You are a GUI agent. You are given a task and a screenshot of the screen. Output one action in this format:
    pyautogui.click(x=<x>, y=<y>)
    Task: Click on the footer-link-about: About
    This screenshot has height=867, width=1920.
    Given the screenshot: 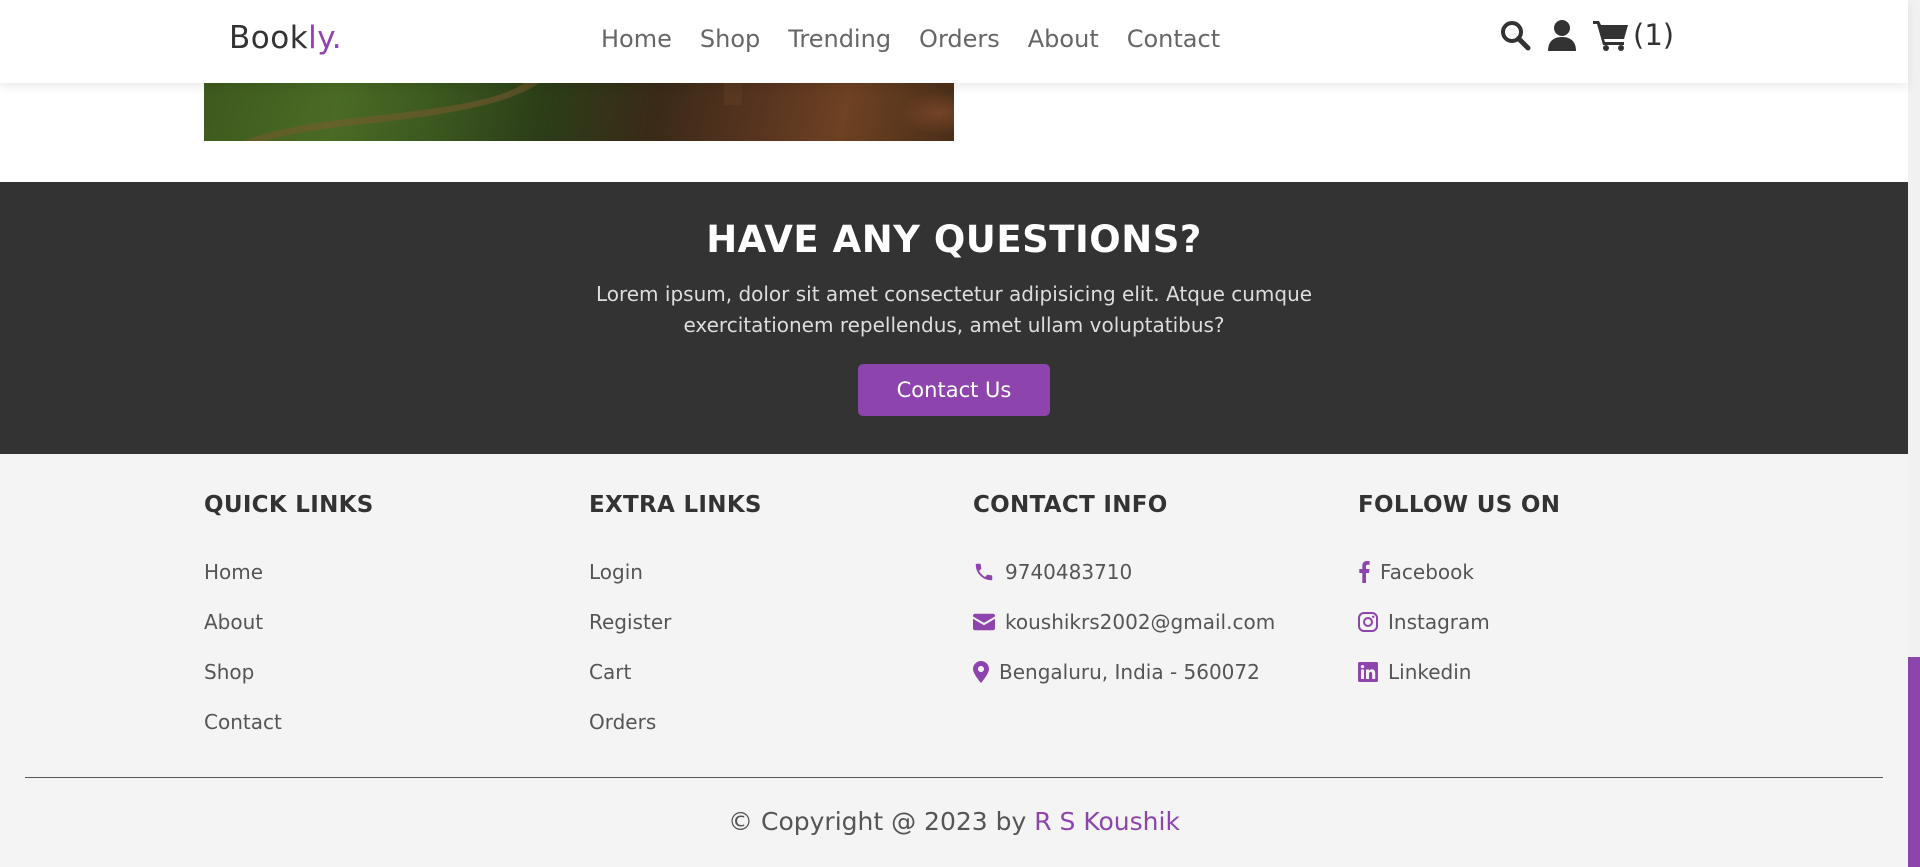 What is the action you would take?
    pyautogui.click(x=289, y=622)
    